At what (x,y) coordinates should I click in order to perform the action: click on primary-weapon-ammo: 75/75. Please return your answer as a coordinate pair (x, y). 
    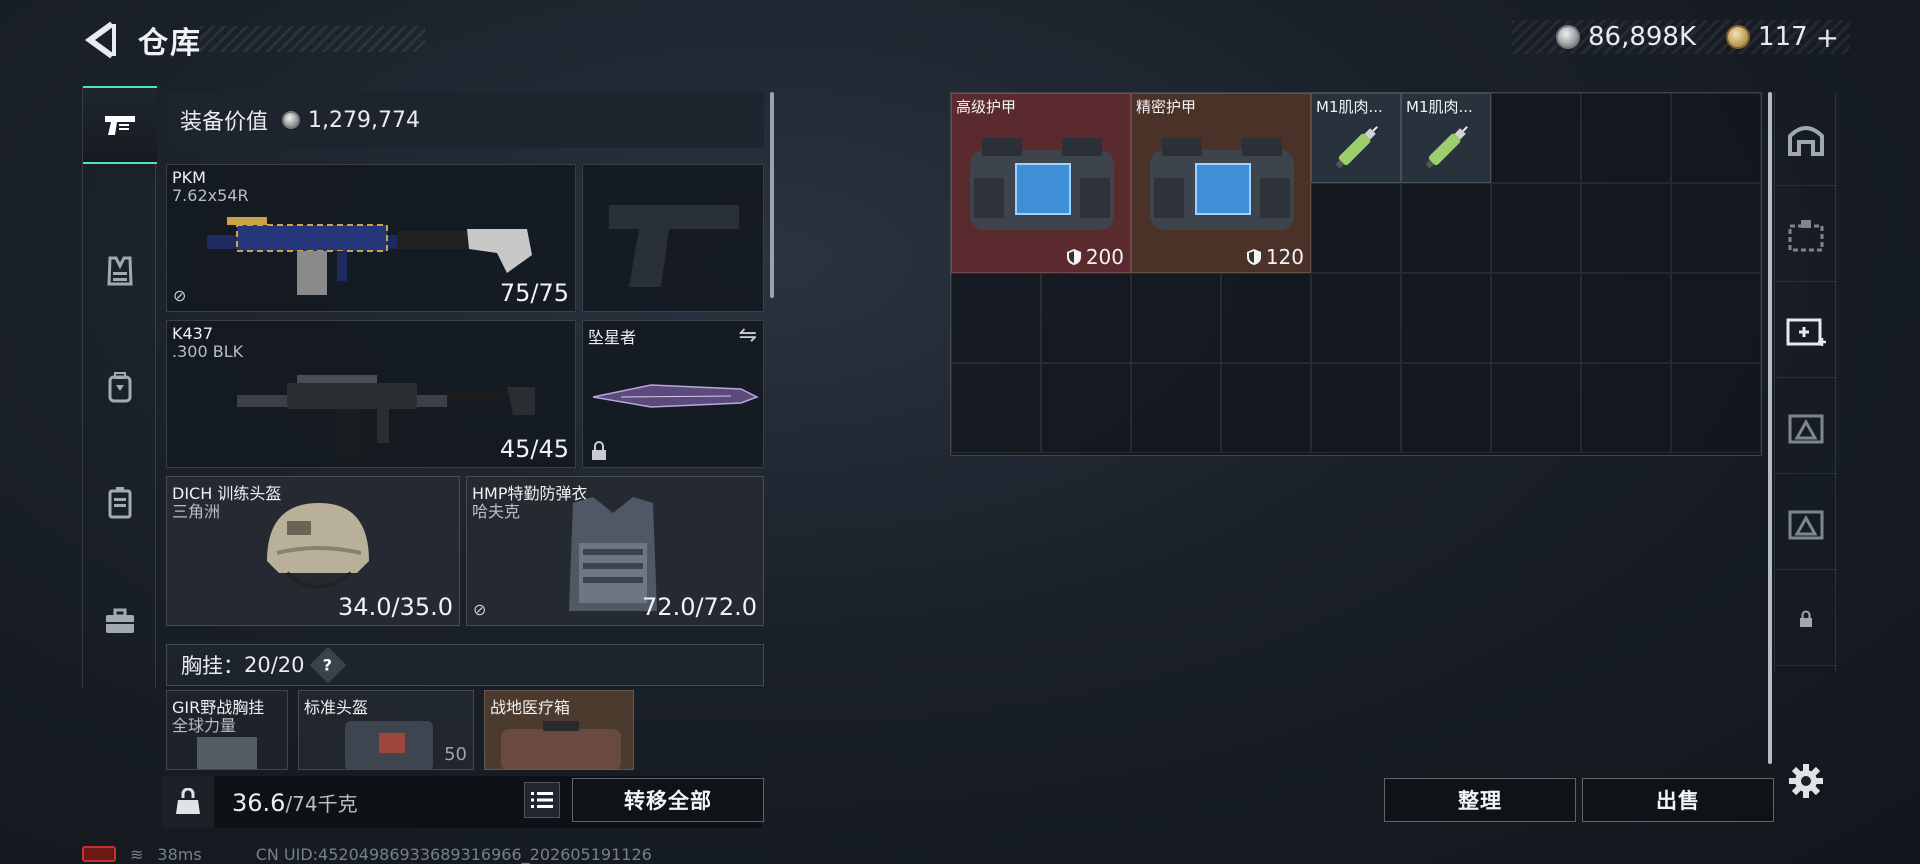
    Looking at the image, I should click on (534, 293).